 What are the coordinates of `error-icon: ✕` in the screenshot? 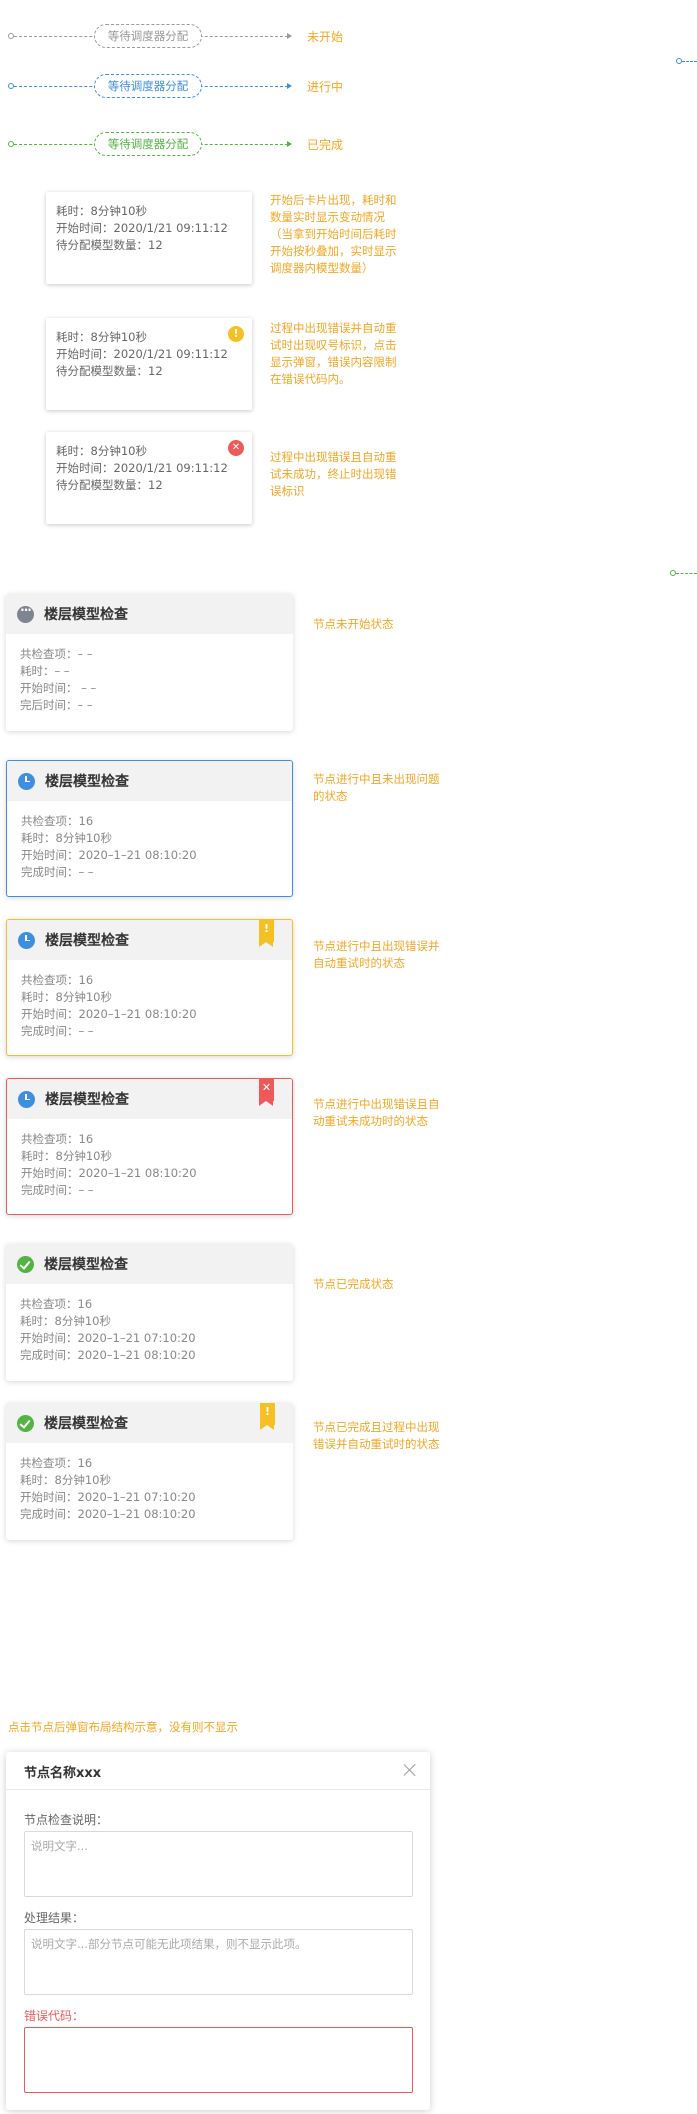 It's located at (236, 448).